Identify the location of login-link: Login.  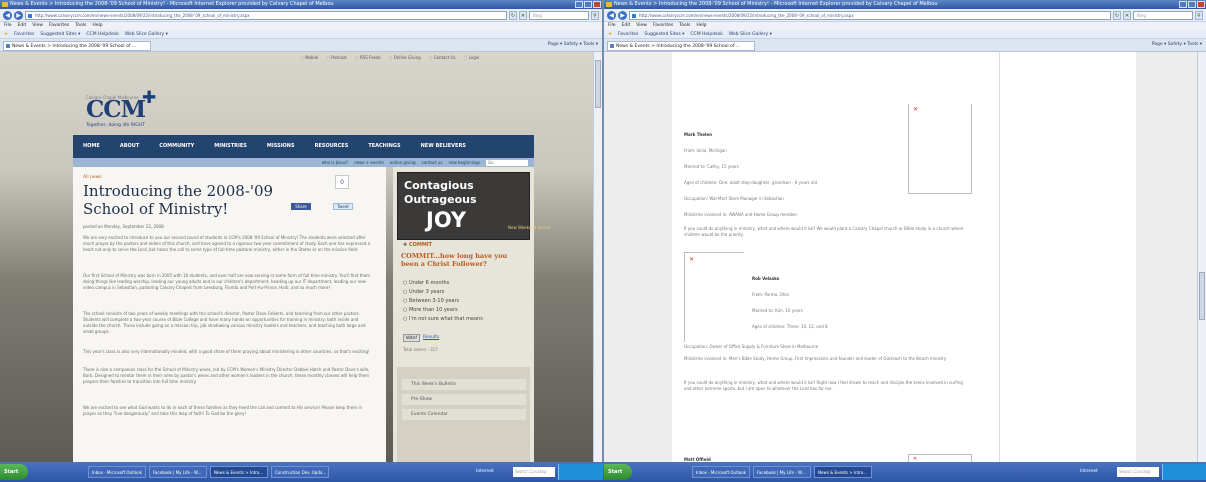
(472, 57).